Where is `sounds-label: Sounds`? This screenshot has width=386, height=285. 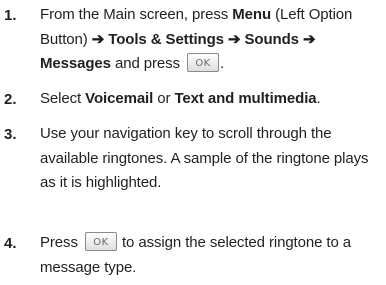
sounds-label: Sounds is located at coordinates (272, 39).